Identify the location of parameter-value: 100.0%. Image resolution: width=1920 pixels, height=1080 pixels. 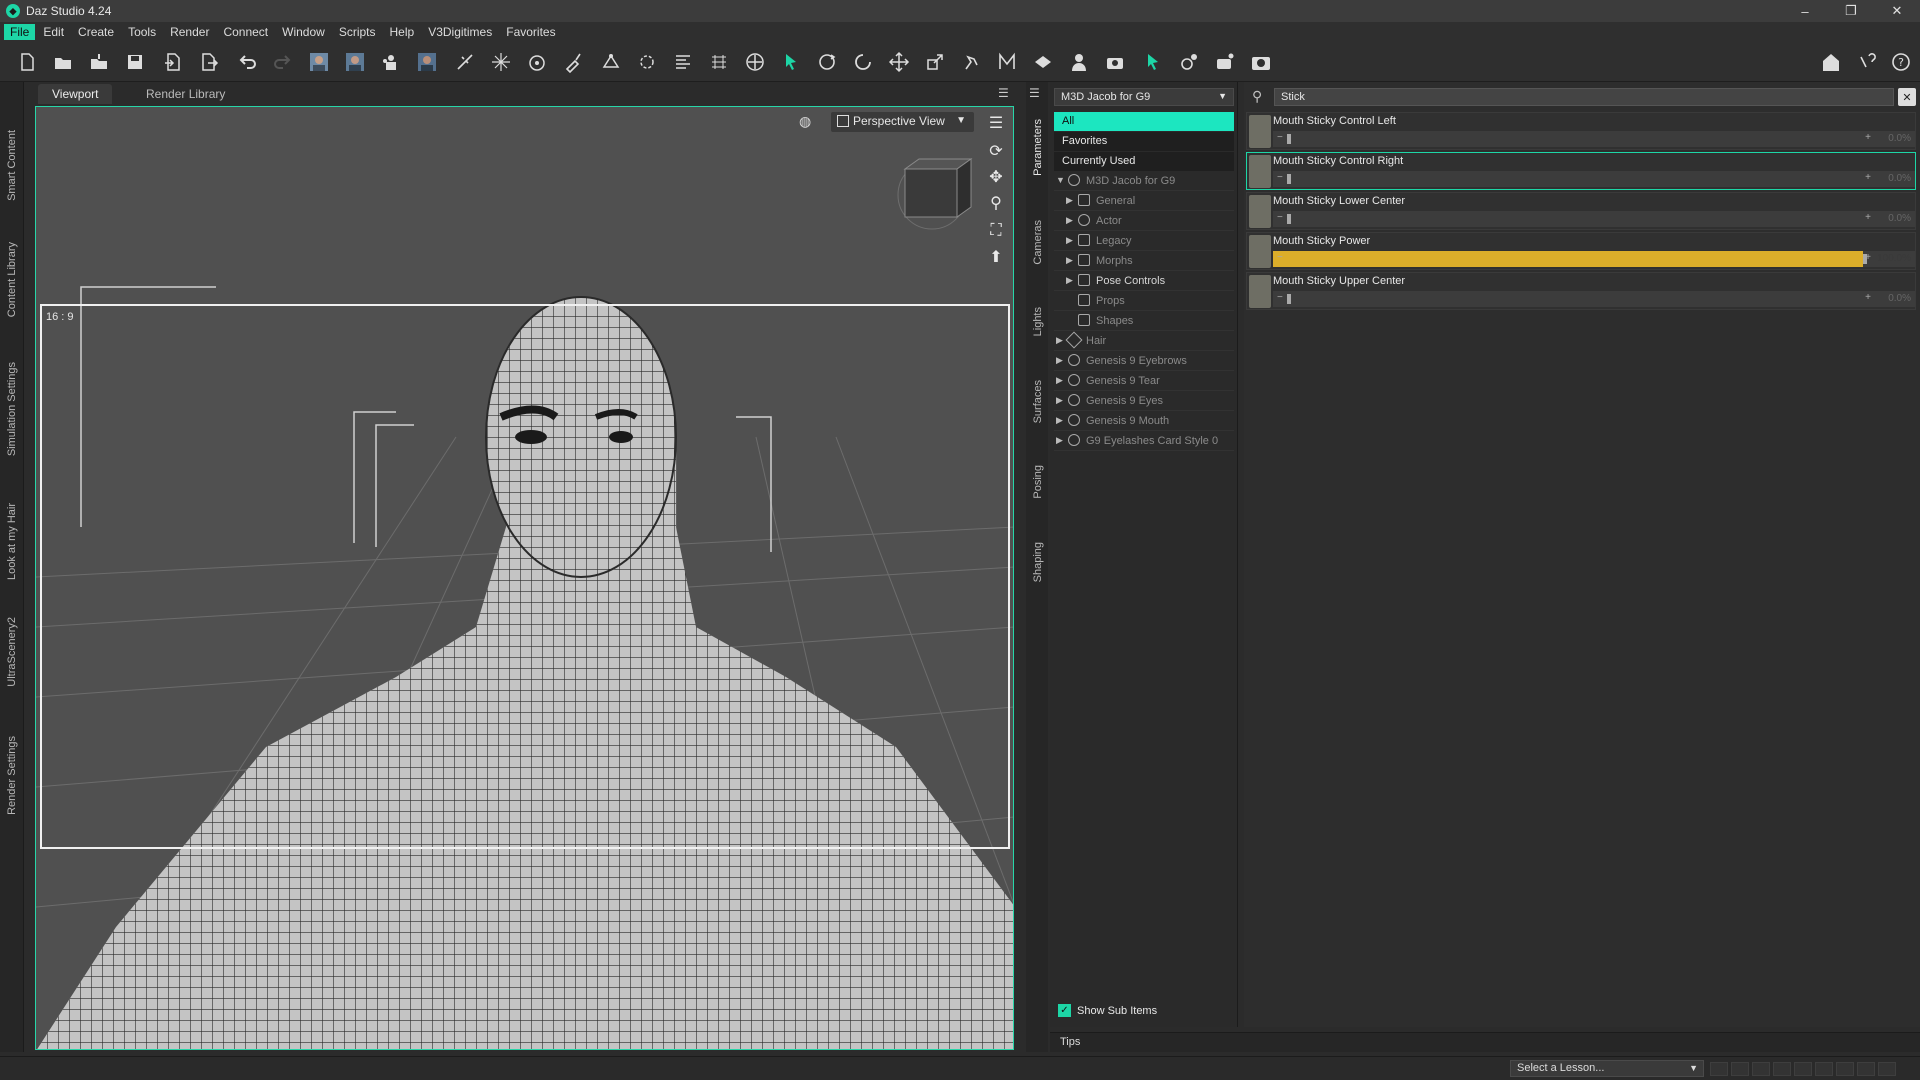
(1894, 258).